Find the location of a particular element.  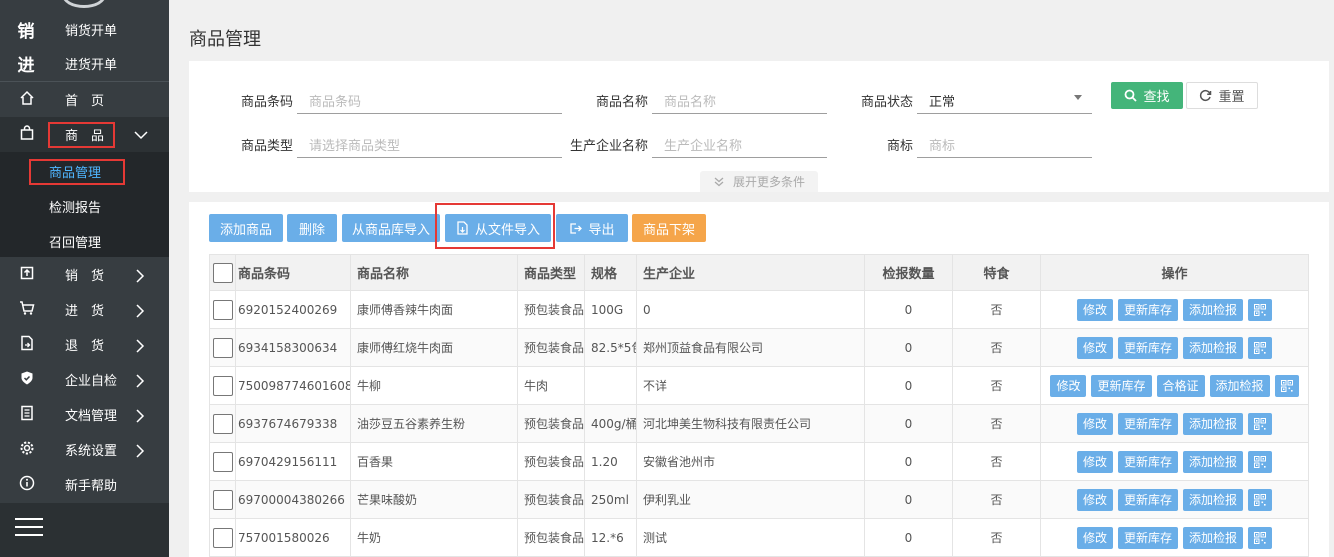

status-select: 正常 is located at coordinates (1004, 99).